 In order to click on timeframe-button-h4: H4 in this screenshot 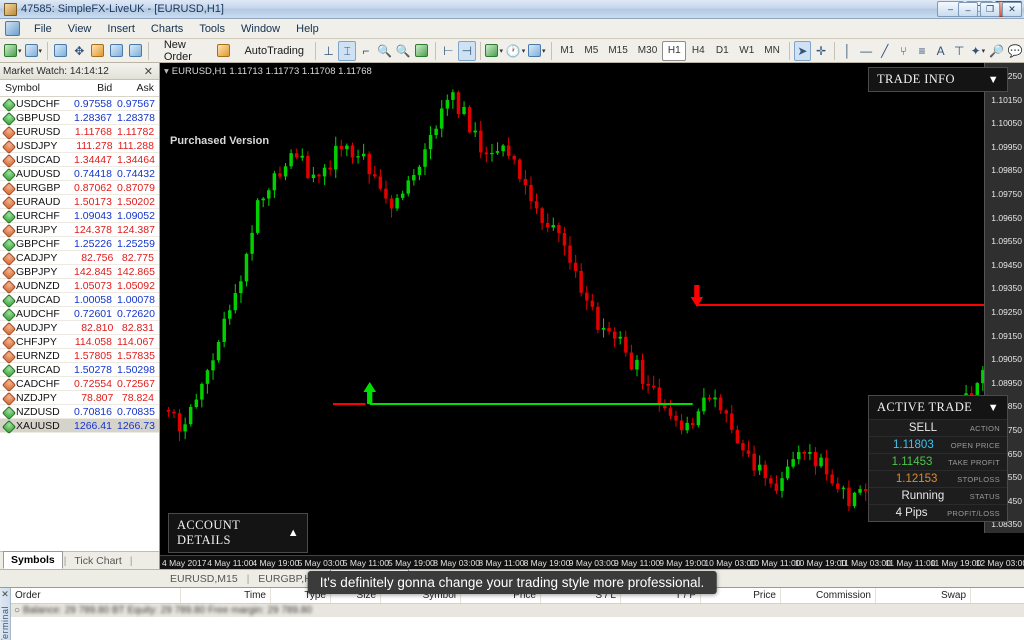, I will do `click(698, 51)`.